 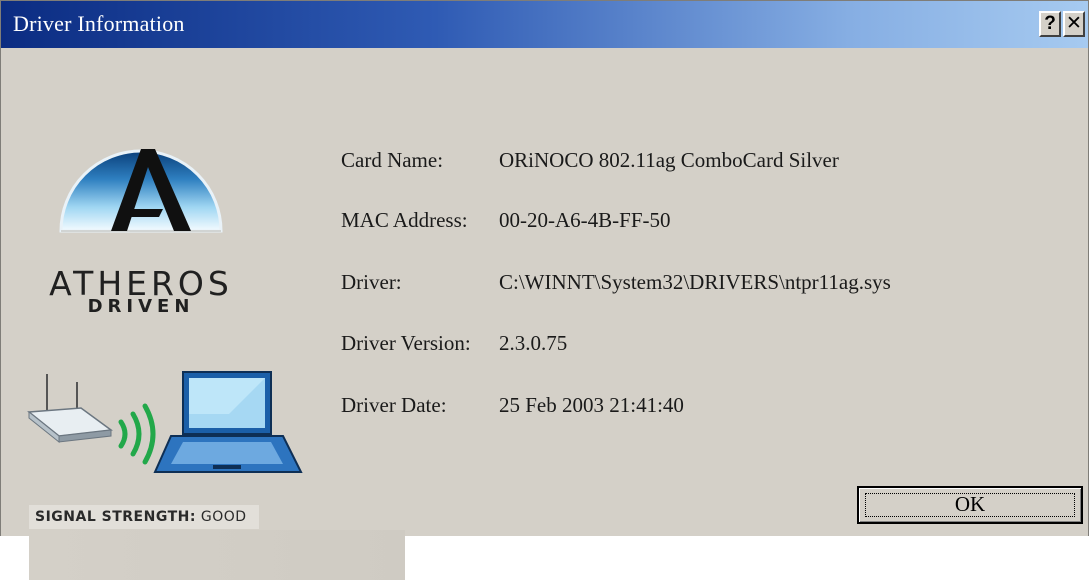 What do you see at coordinates (406, 343) in the screenshot?
I see `driver-version-label: Driver Version:` at bounding box center [406, 343].